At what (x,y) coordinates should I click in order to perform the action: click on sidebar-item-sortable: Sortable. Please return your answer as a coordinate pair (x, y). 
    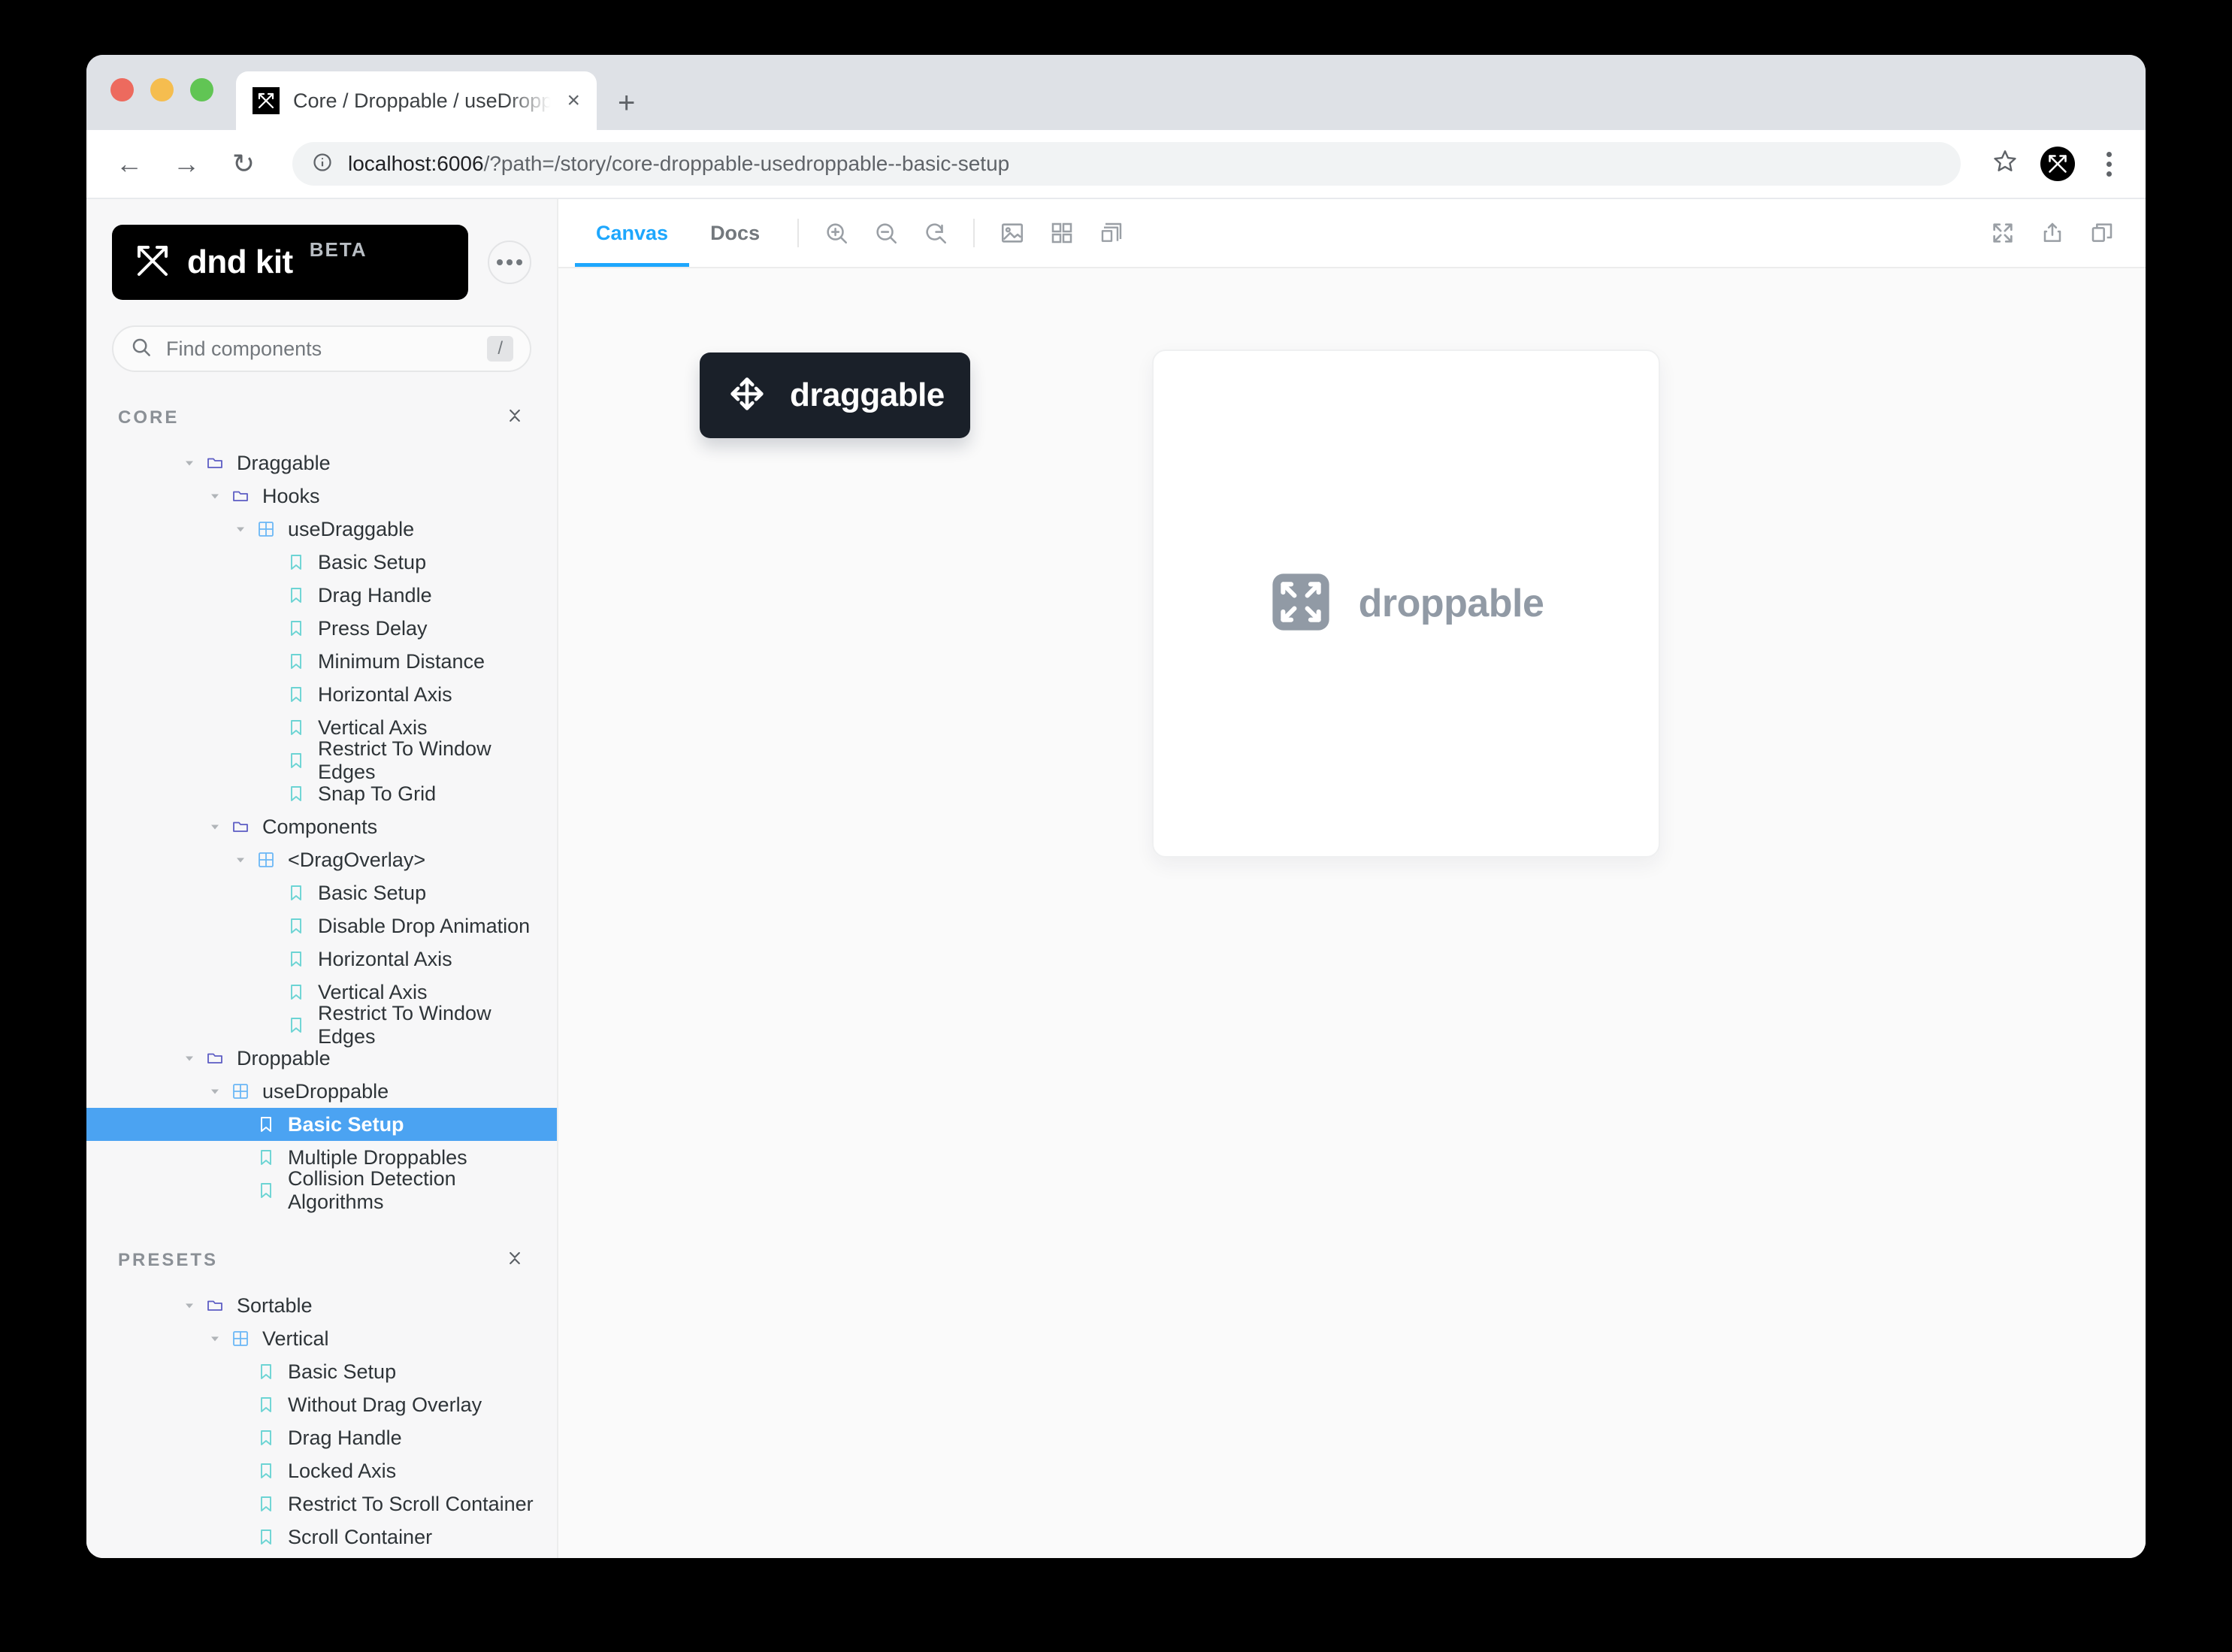
    Looking at the image, I should click on (321, 1306).